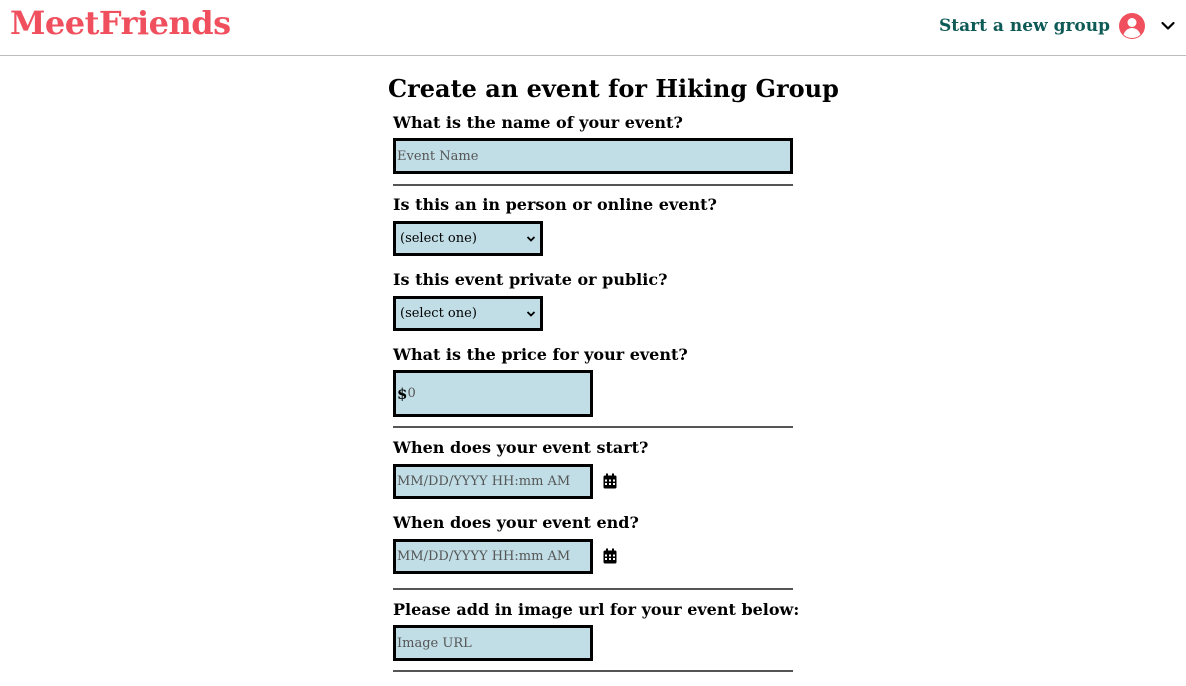 The height and width of the screenshot is (686, 1186). Describe the element at coordinates (1168, 26) in the screenshot. I see `chevron-down-icon` at that location.